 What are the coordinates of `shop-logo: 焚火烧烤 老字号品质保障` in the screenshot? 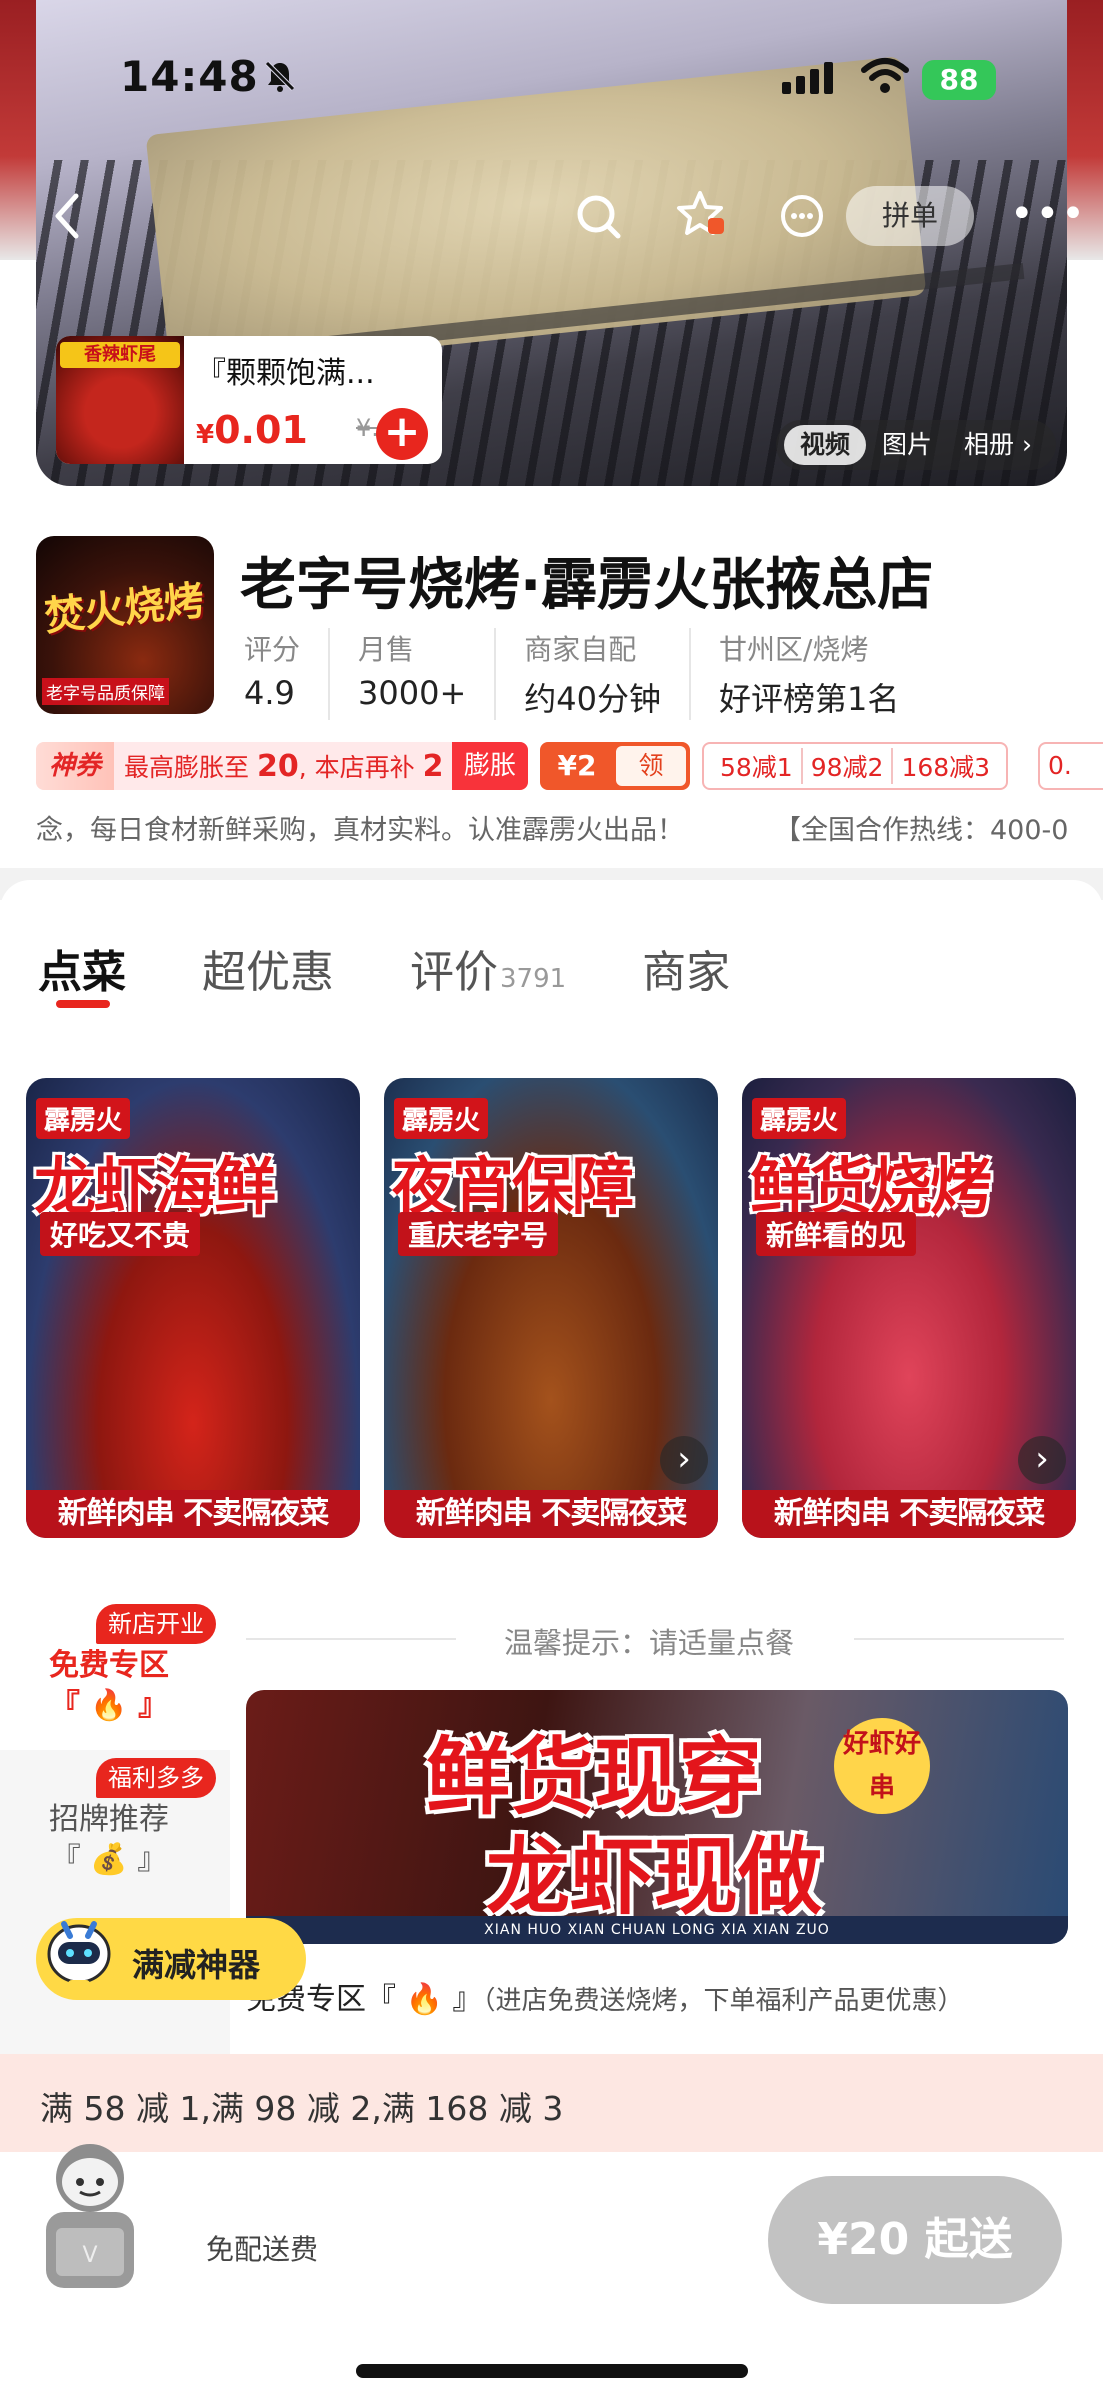 It's located at (125, 625).